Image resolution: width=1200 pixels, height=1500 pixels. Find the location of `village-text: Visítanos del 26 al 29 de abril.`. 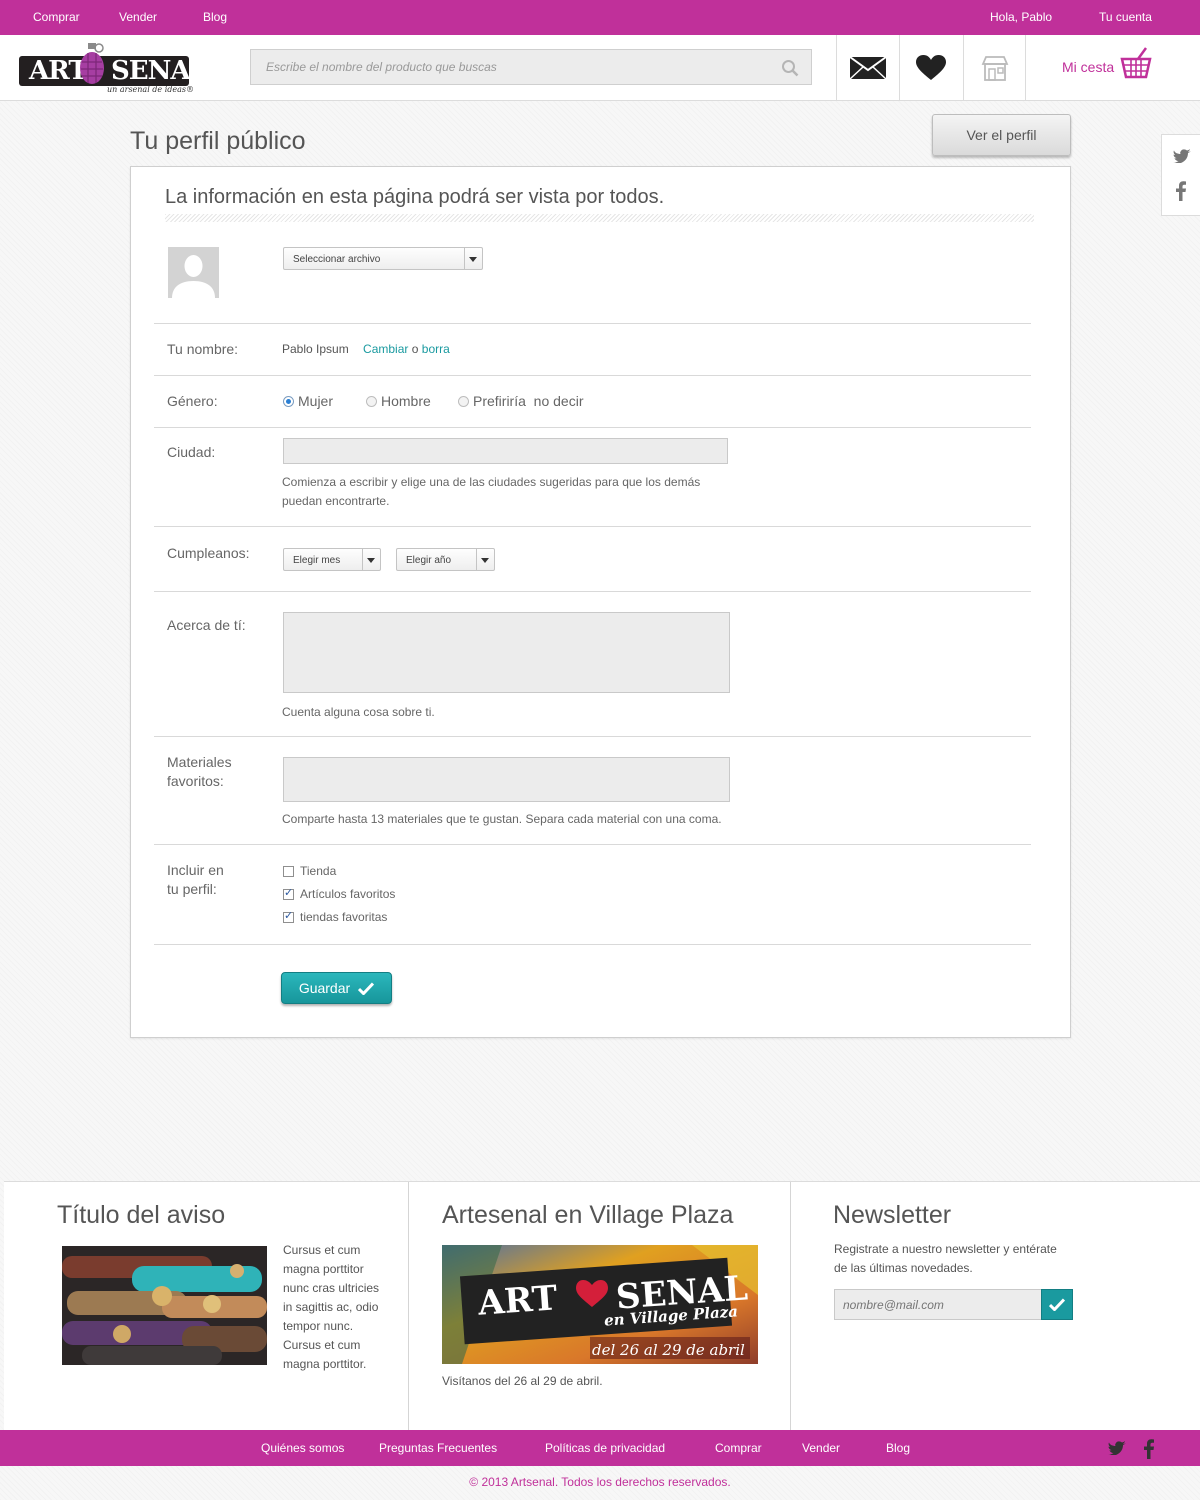

village-text: Visítanos del 26 al 29 de abril. is located at coordinates (522, 1381).